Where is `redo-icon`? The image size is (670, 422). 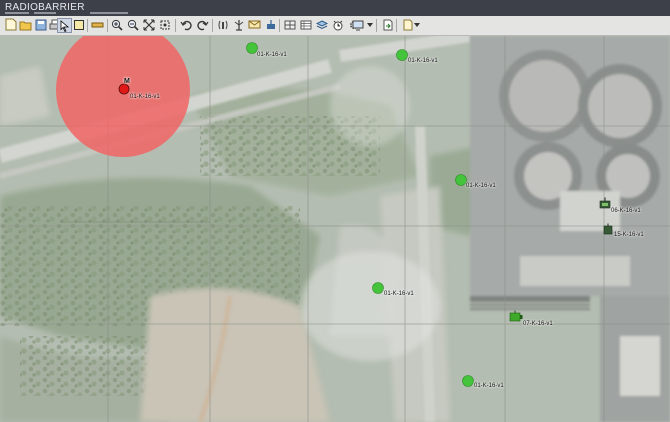
redo-icon is located at coordinates (202, 24).